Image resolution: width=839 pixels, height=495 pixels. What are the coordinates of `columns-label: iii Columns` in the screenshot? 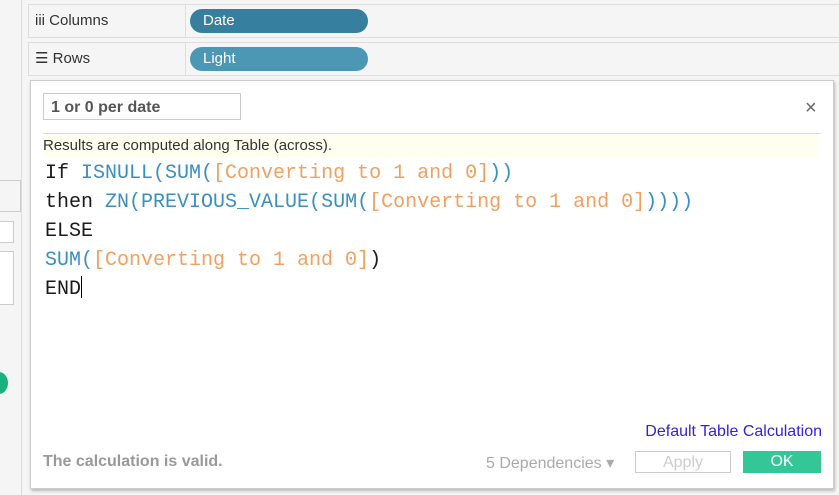 It's located at (107, 21).